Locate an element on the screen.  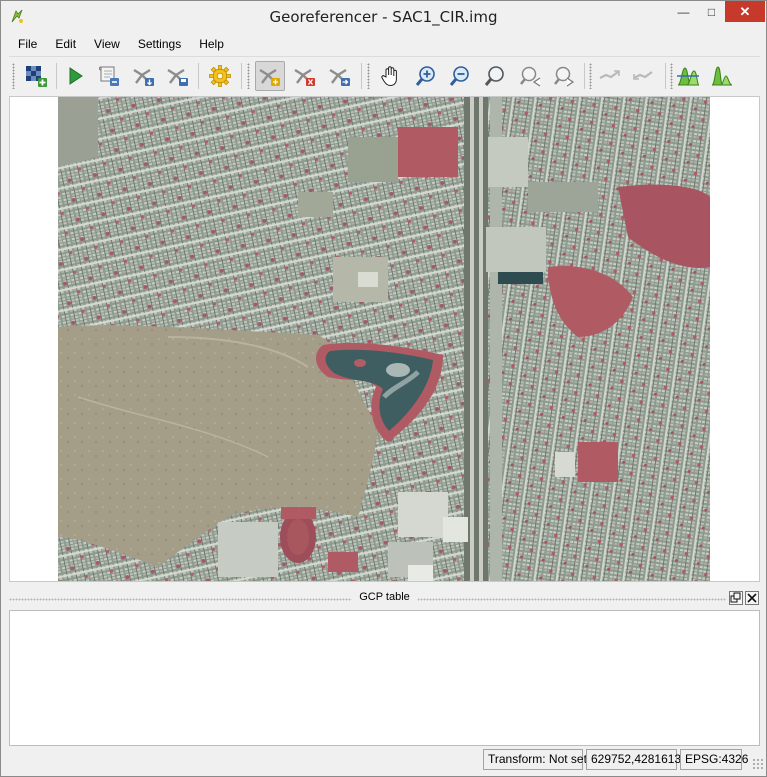
full-histogram-stretch-icon is located at coordinates (688, 76).